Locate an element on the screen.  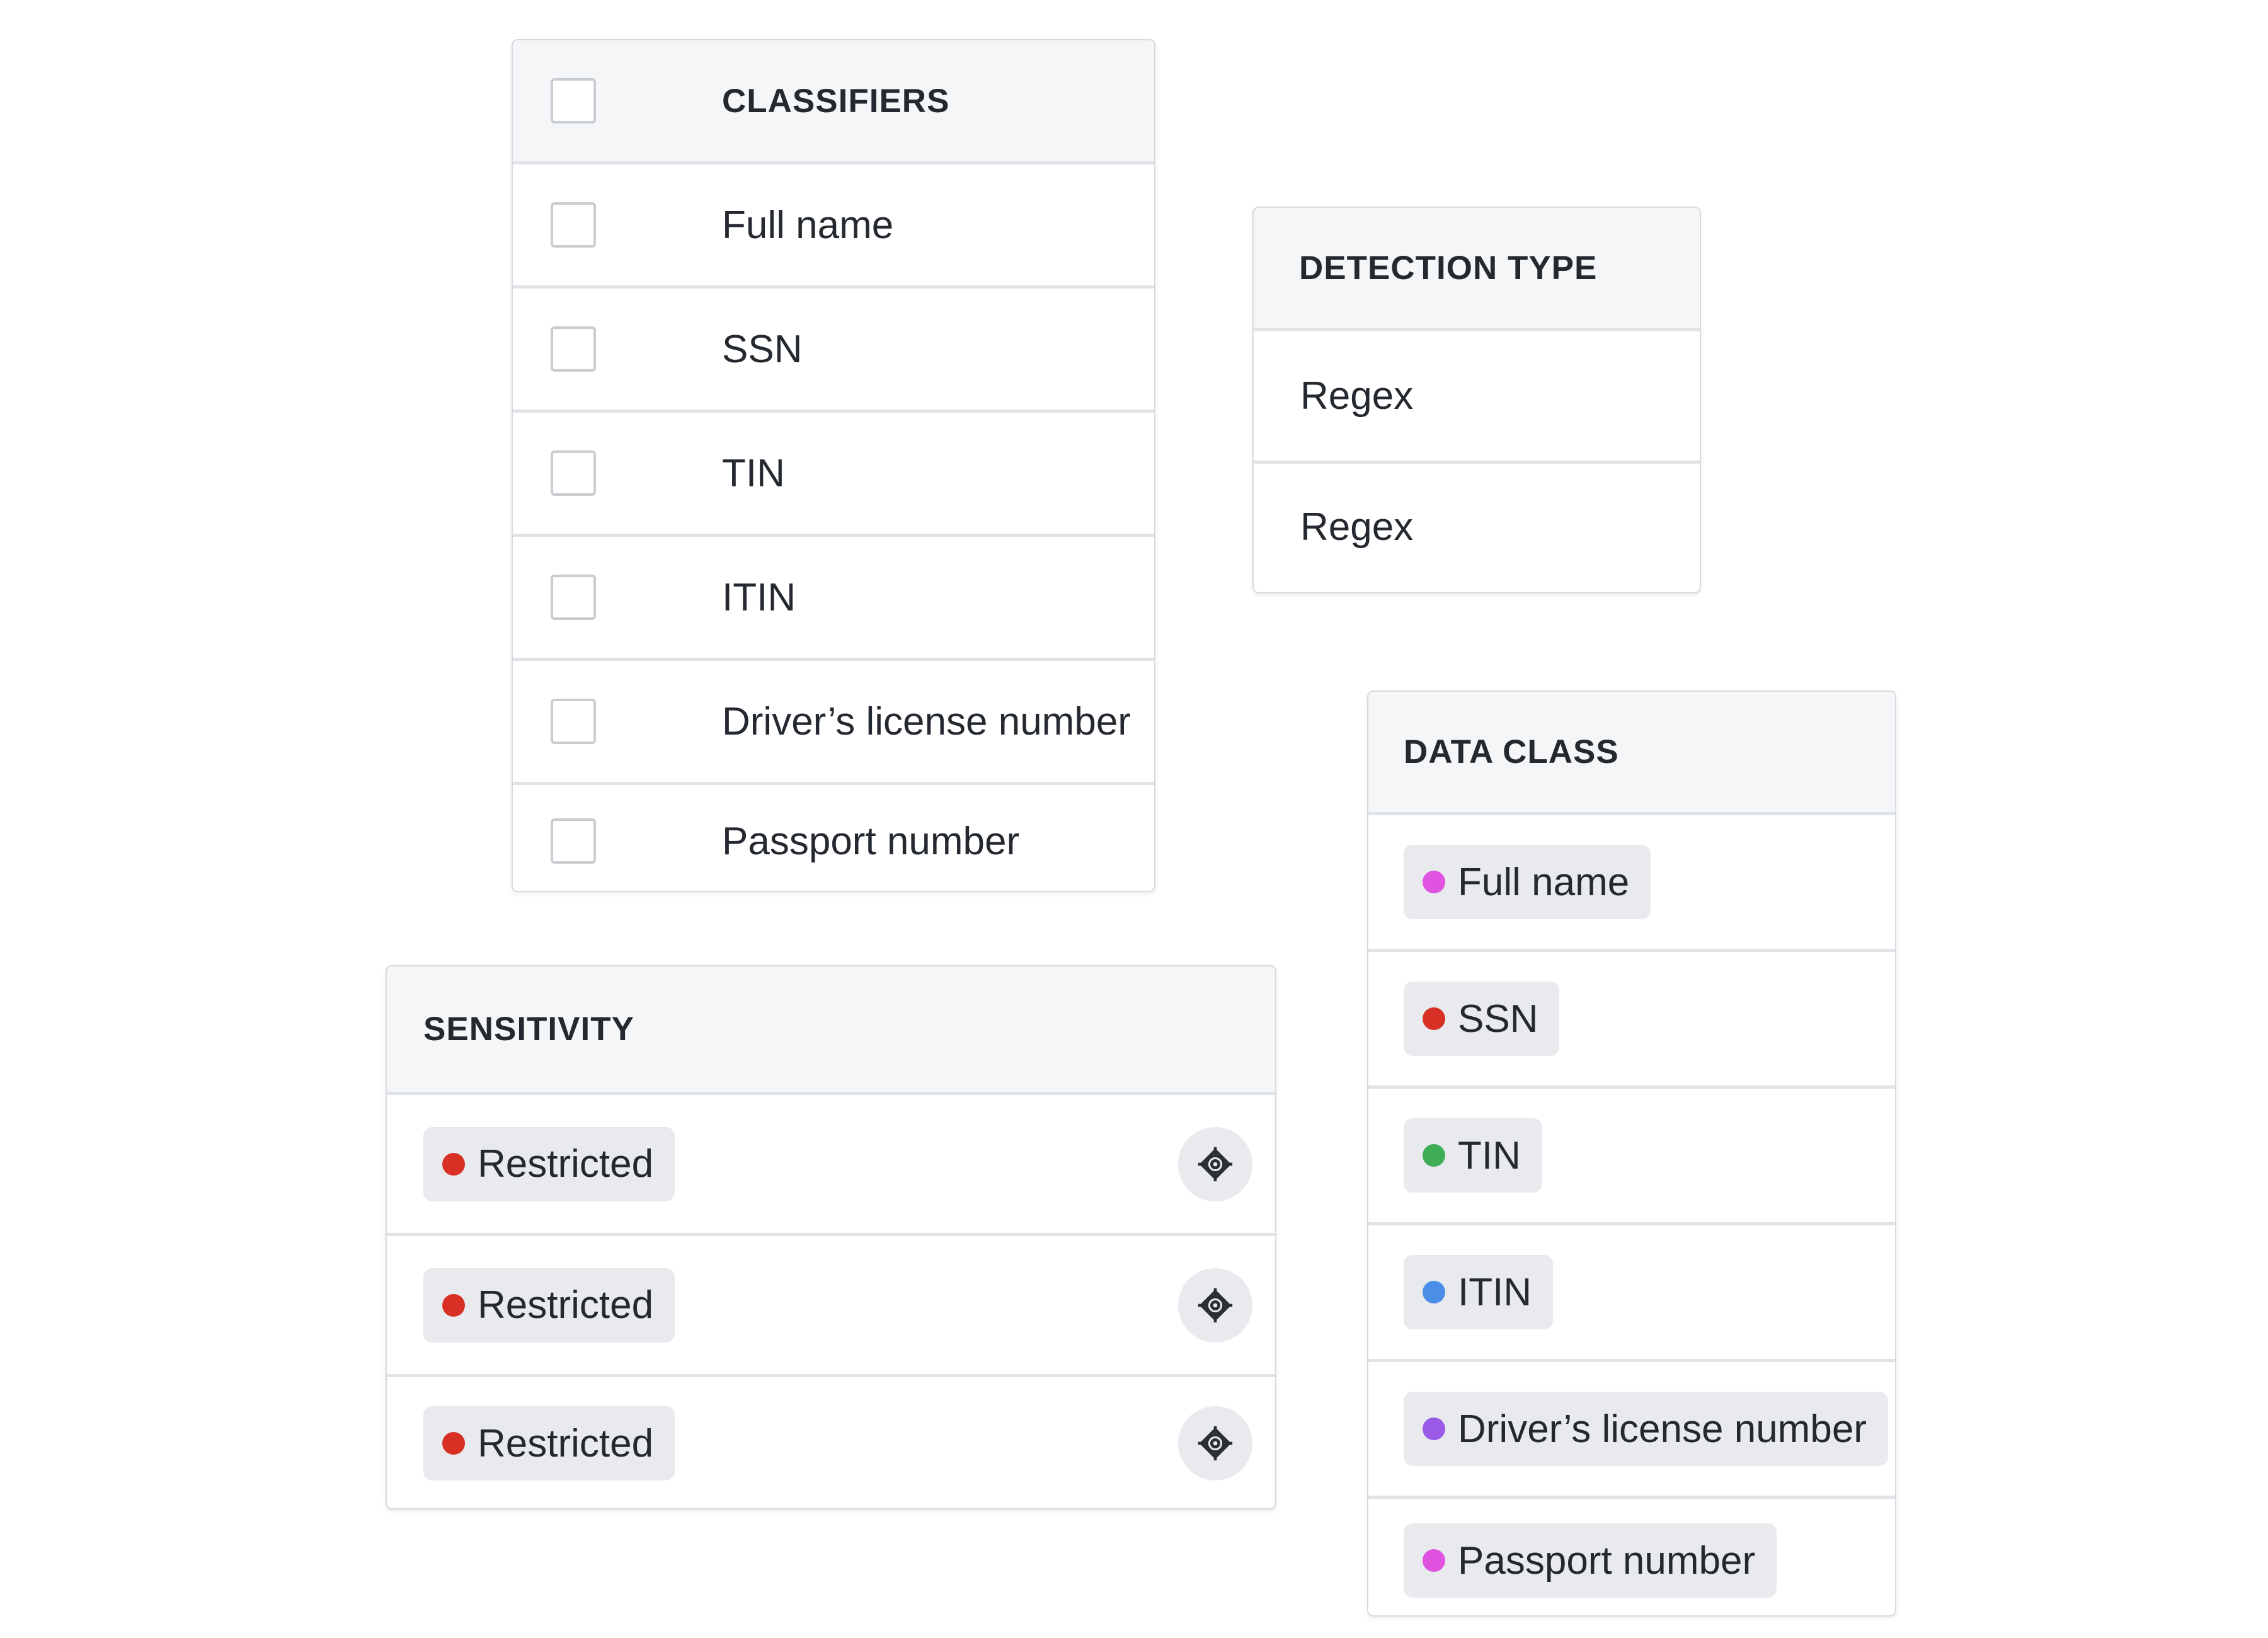
data-class-label: TIN is located at coordinates (1489, 1155).